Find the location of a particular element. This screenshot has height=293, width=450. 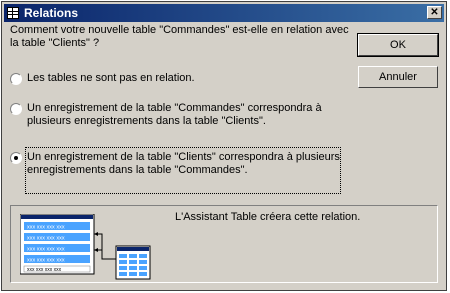

title-bar: Relations ✕ is located at coordinates (224, 13).